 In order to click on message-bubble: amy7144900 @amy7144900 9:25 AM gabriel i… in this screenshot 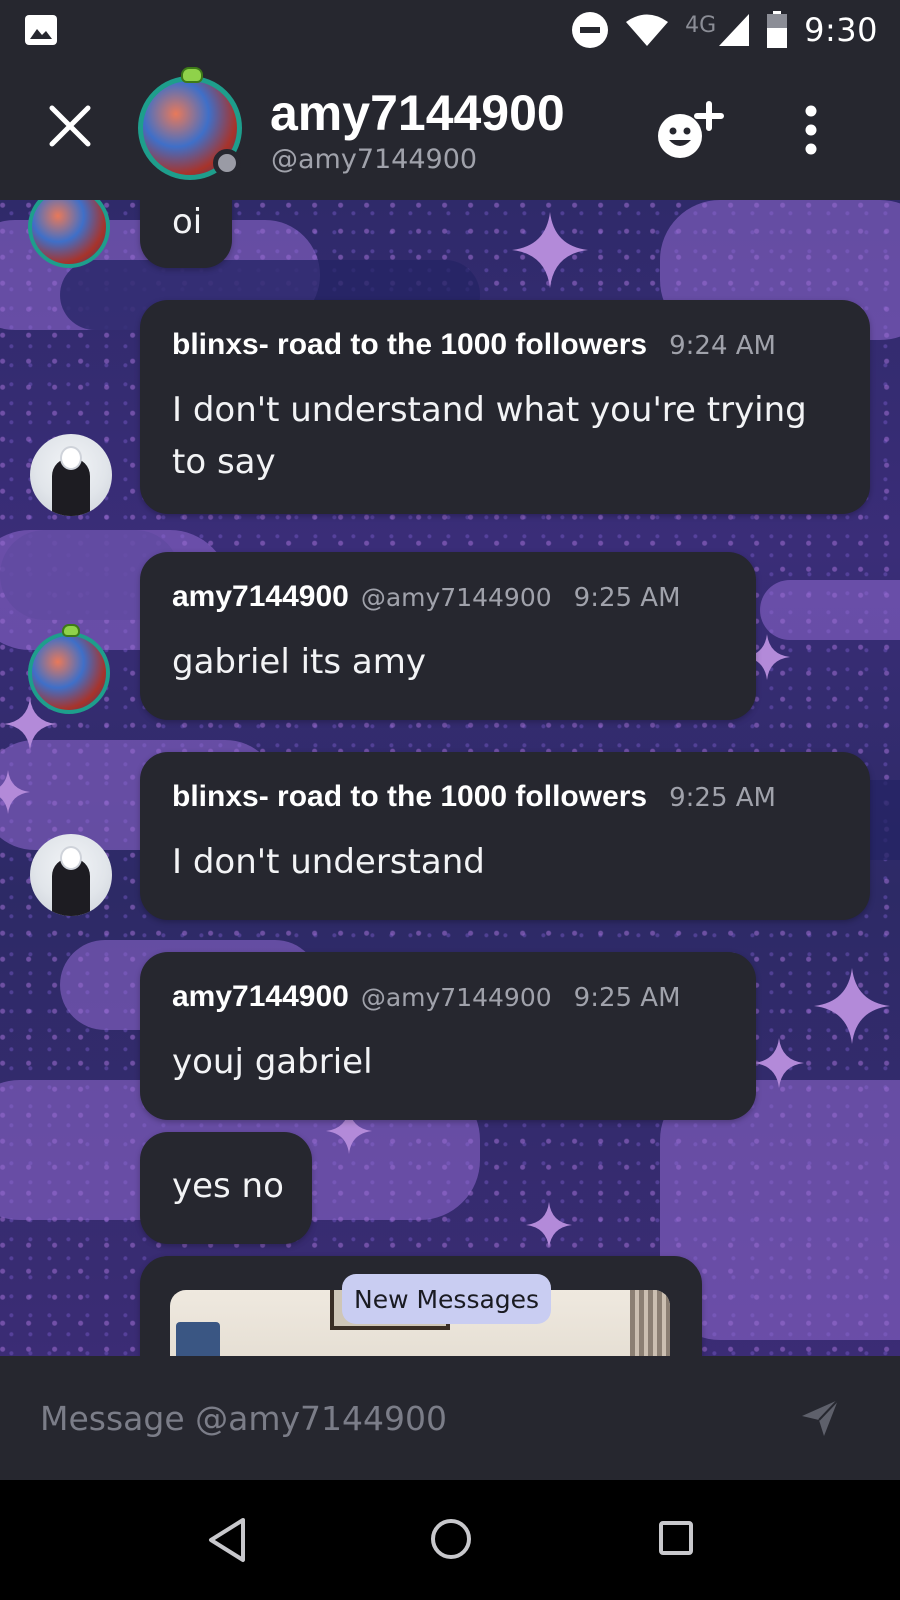, I will do `click(448, 636)`.